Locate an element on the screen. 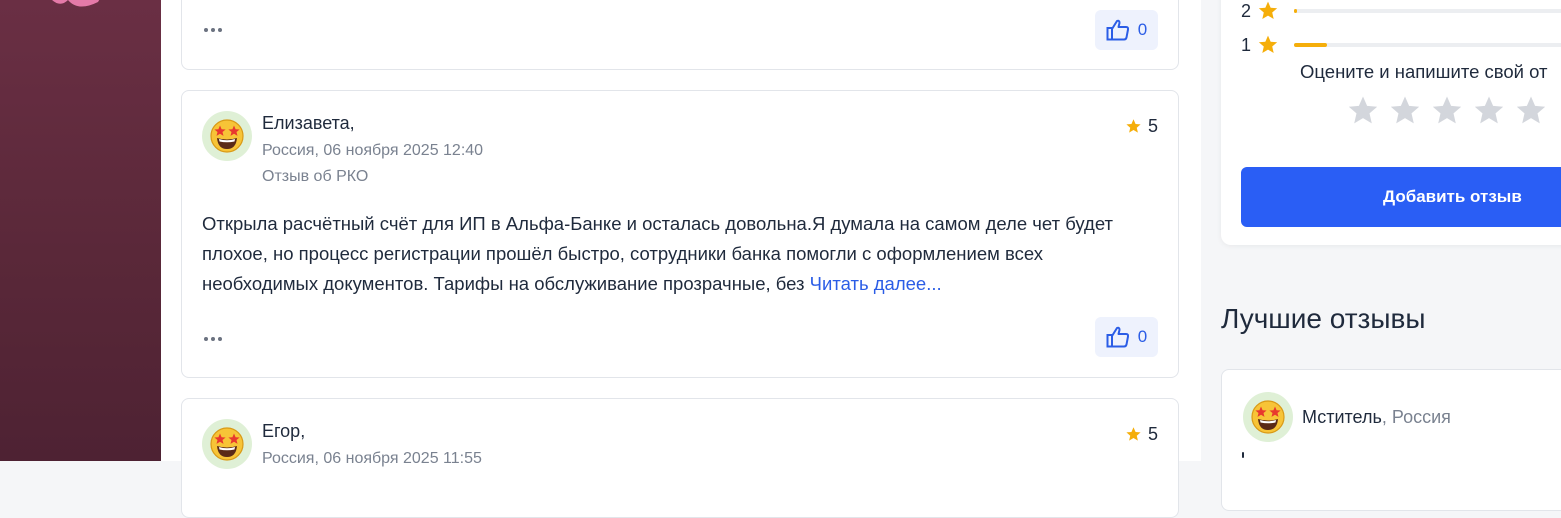  best-reviews-title: Лучшие отзывы is located at coordinates (1323, 318).